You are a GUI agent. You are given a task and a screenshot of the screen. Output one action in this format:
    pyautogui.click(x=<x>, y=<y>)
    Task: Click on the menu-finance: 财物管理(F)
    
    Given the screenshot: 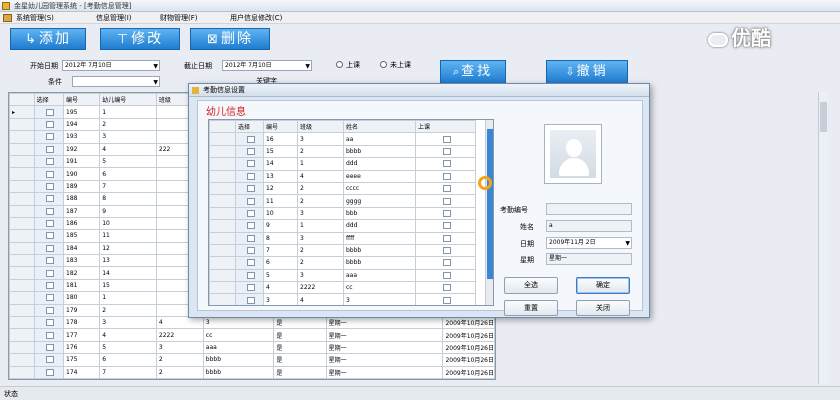 What is the action you would take?
    pyautogui.click(x=179, y=18)
    